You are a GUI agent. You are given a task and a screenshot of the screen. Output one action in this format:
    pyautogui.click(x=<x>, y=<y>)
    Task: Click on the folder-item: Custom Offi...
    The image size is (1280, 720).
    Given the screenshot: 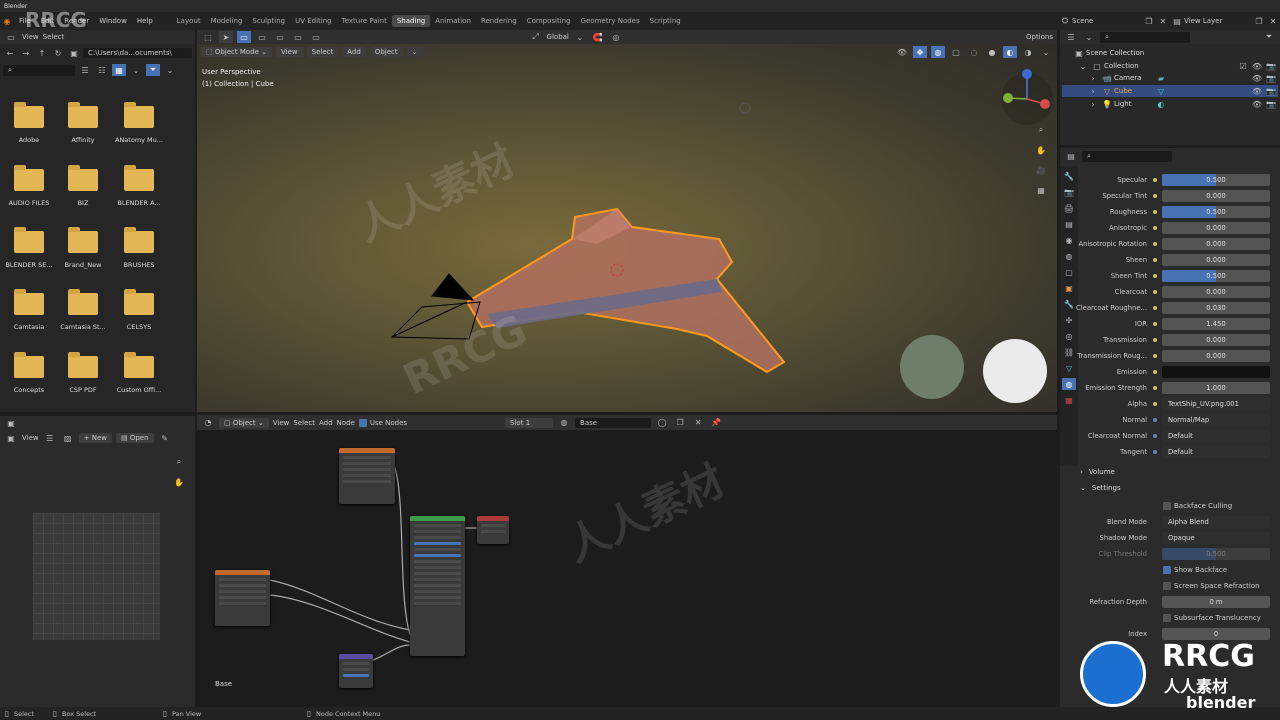 What is the action you would take?
    pyautogui.click(x=139, y=373)
    